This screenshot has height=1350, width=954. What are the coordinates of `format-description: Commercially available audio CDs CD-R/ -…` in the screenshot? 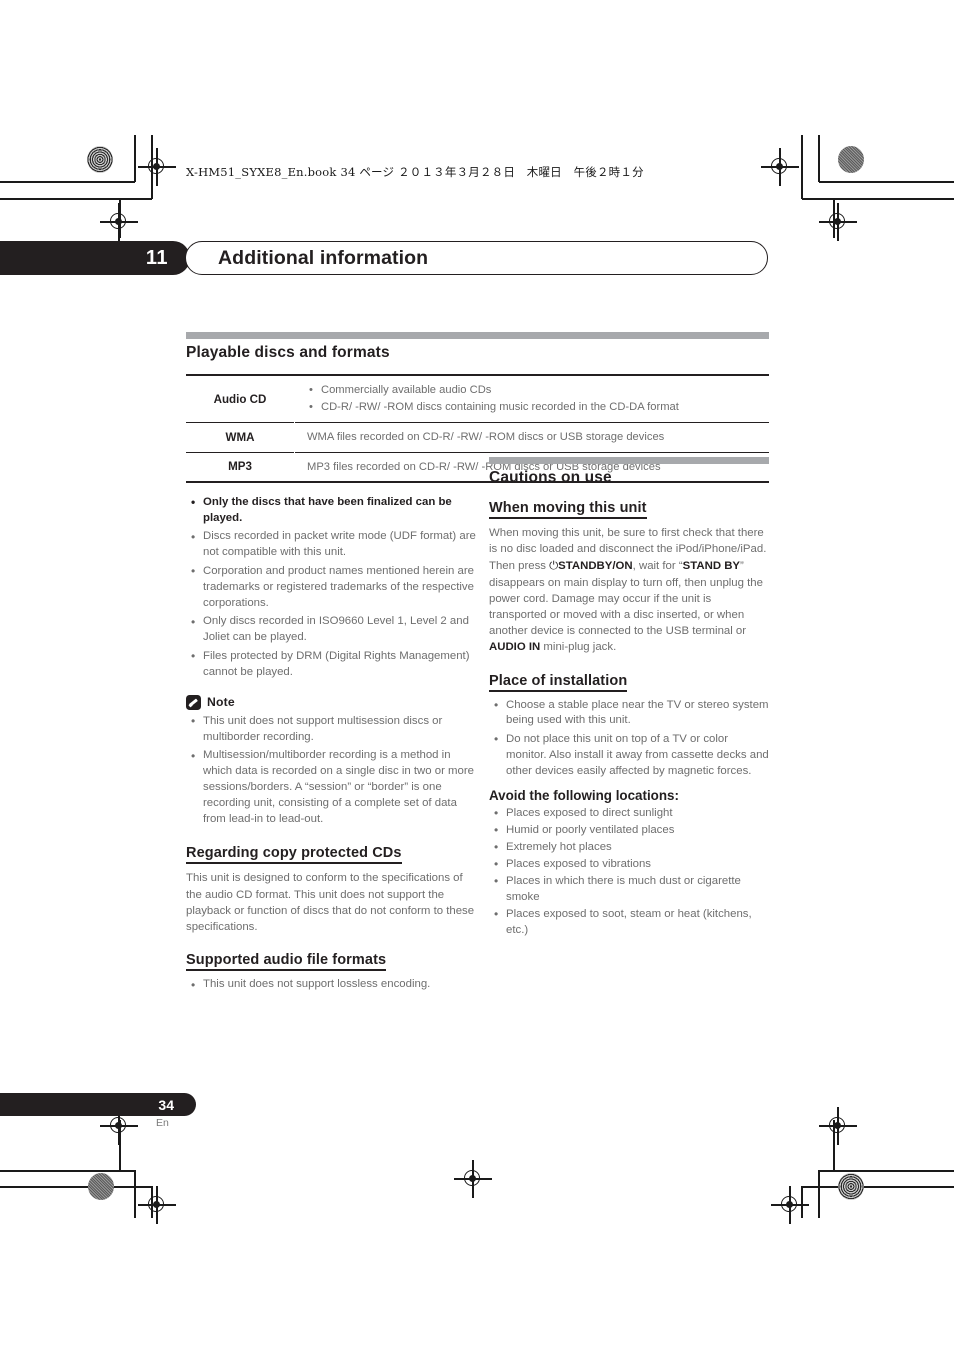 It's located at (532, 399).